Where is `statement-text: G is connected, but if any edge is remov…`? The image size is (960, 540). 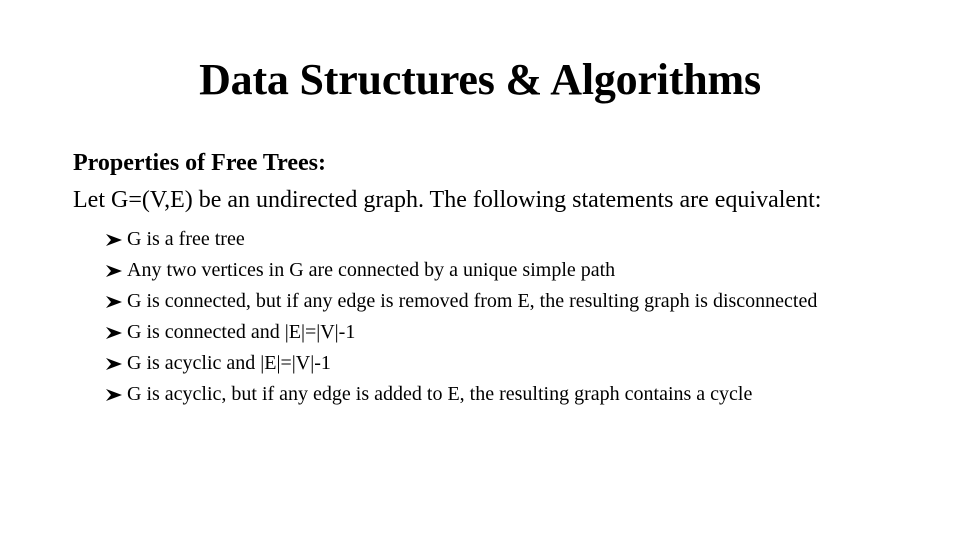
statement-text: G is connected, but if any edge is remov… is located at coordinates (472, 301).